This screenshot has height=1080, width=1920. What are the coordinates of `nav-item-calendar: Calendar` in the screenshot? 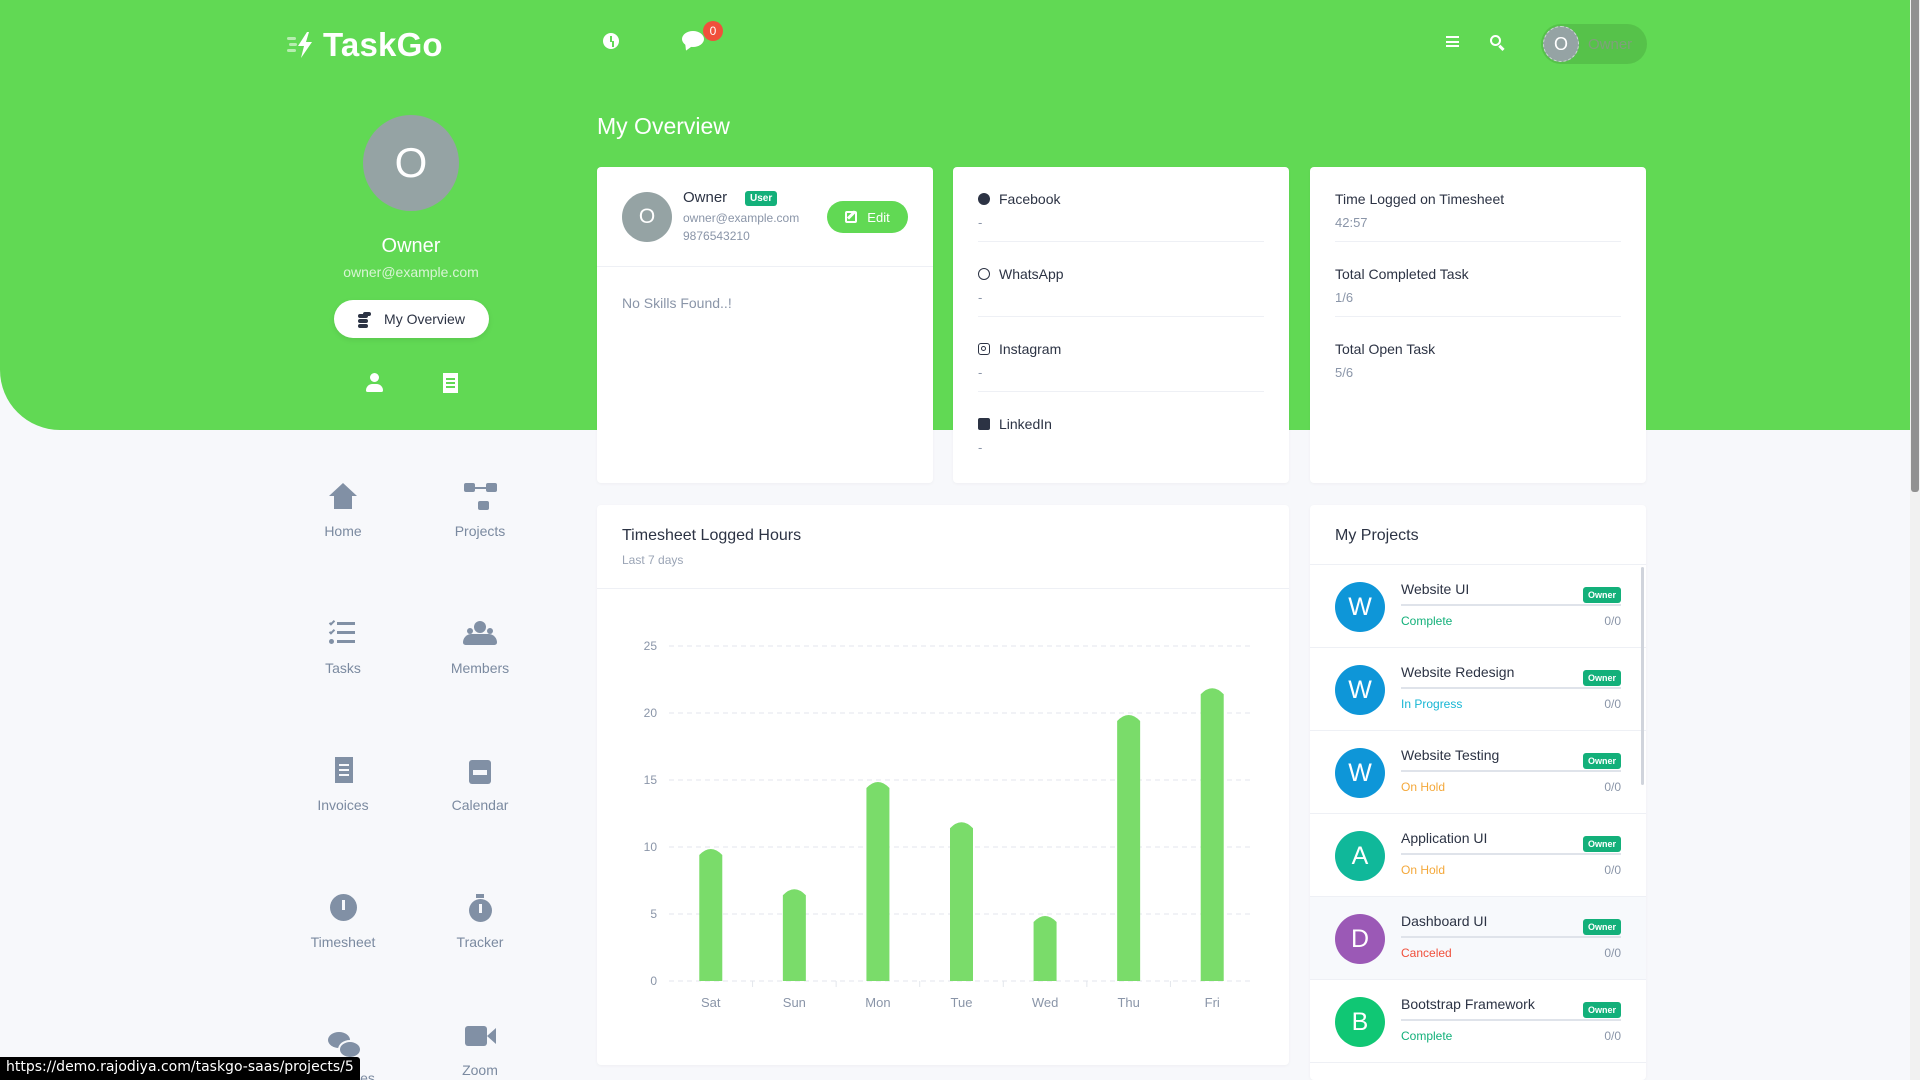 It's located at (480, 785).